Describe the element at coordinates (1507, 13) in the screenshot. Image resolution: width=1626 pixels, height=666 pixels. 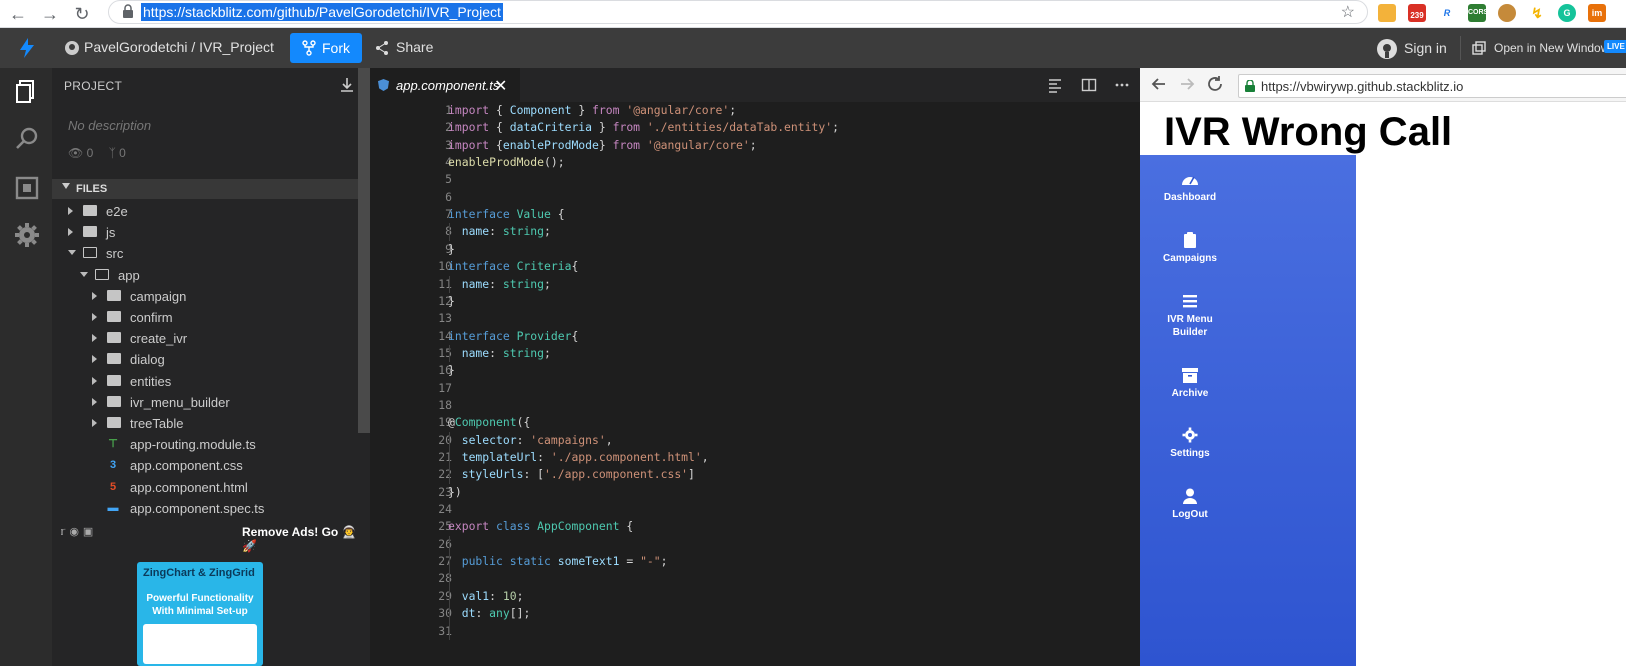
I see `cookie-icon` at that location.